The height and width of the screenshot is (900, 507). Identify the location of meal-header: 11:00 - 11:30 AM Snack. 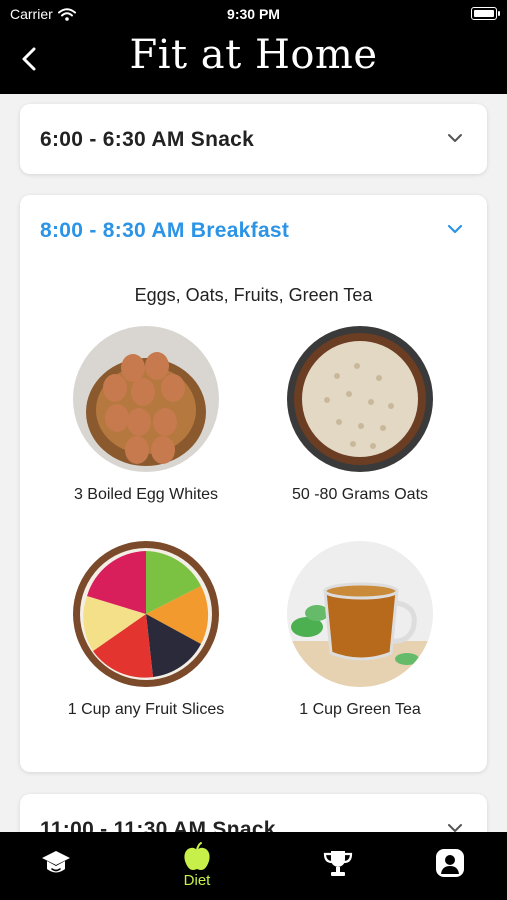
(253, 813).